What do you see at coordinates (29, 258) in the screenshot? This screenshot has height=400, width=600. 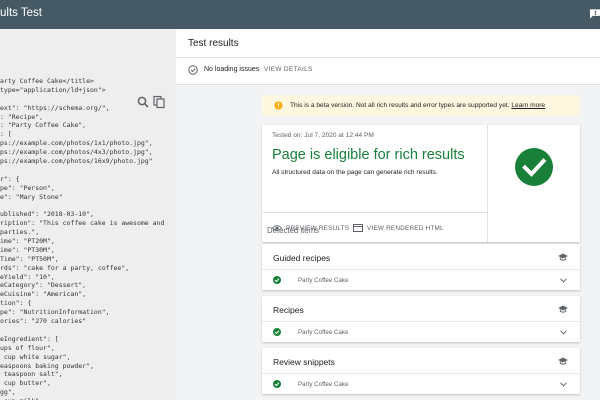 I see `code-line: Time": "PT50M",` at bounding box center [29, 258].